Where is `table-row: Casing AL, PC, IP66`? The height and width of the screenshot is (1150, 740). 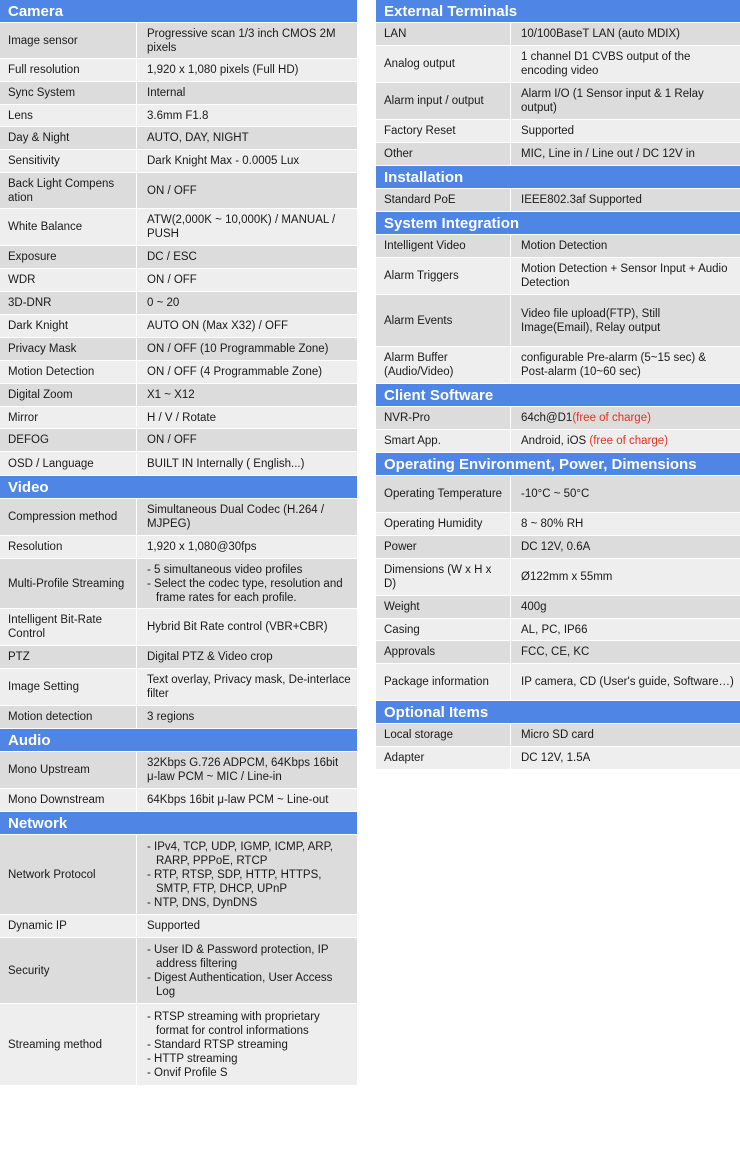
table-row: Casing AL, PC, IP66 is located at coordinates (558, 630).